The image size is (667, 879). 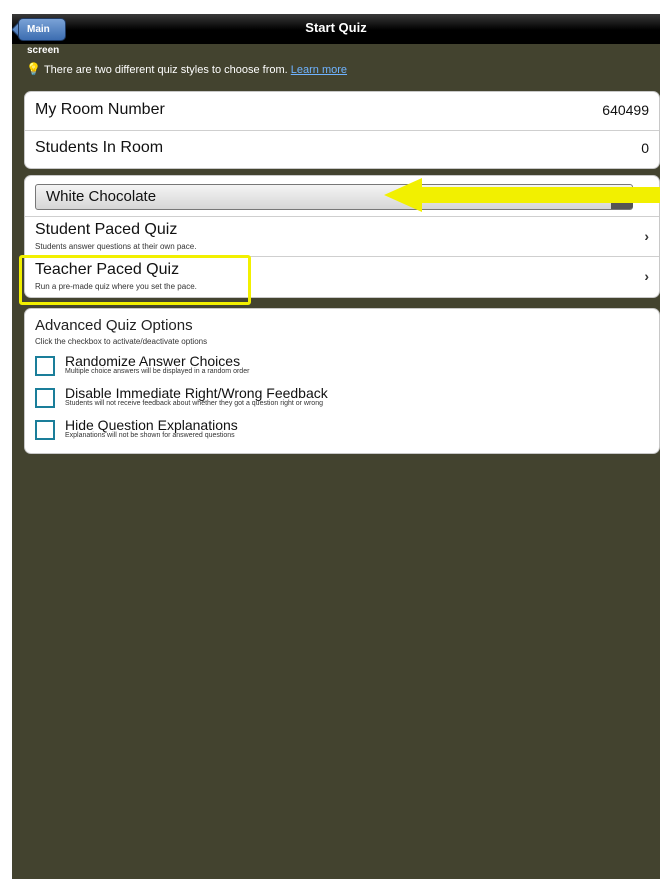 I want to click on student-paced-quiz-title: Student Paced Quiz, so click(x=106, y=229).